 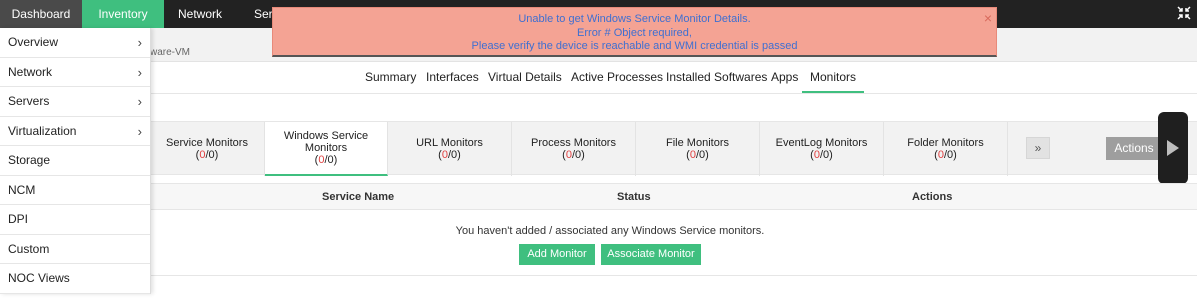 I want to click on monitor-type-process: Process Monitors (0/0), so click(x=574, y=149).